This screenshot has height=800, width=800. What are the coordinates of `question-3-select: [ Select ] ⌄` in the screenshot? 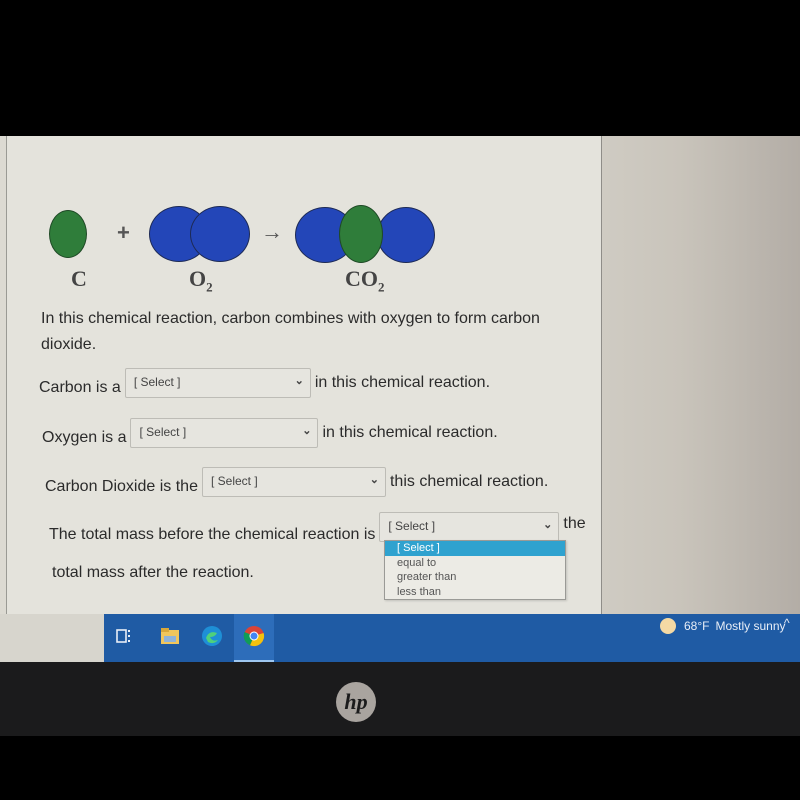 It's located at (293, 482).